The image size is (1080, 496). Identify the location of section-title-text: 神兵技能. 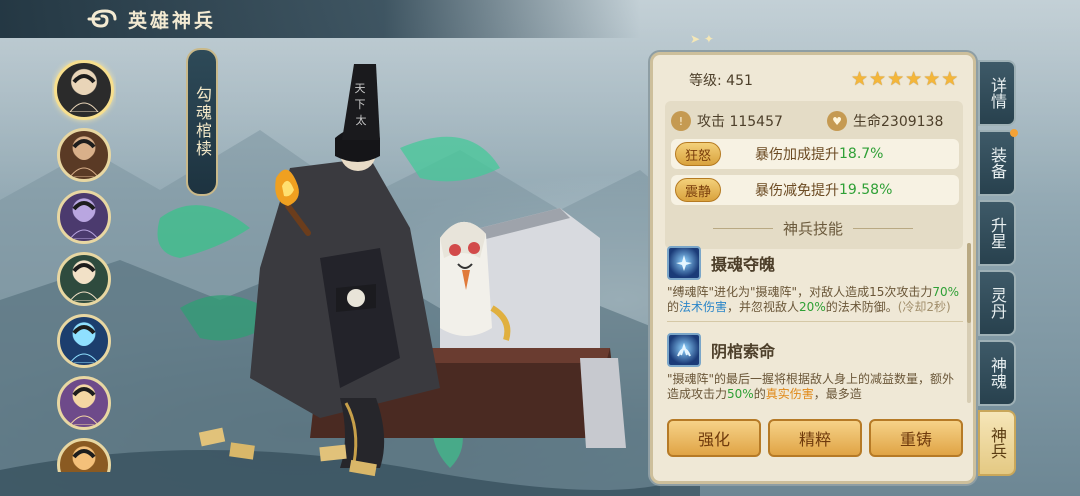
(812, 228).